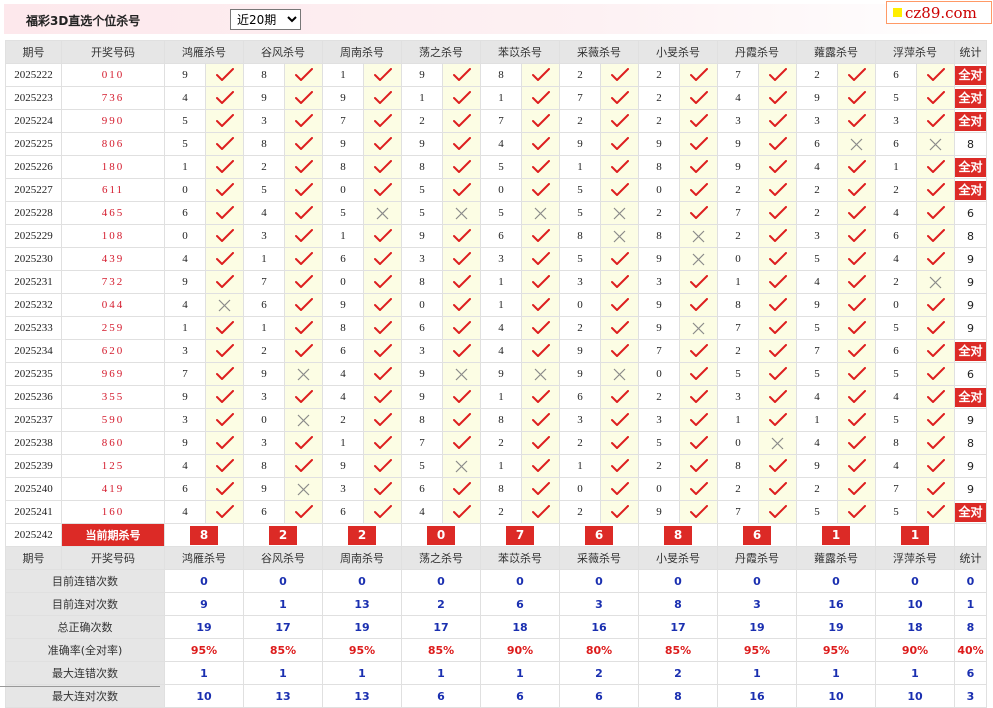  What do you see at coordinates (757, 604) in the screenshot?
I see `summary-value: 3` at bounding box center [757, 604].